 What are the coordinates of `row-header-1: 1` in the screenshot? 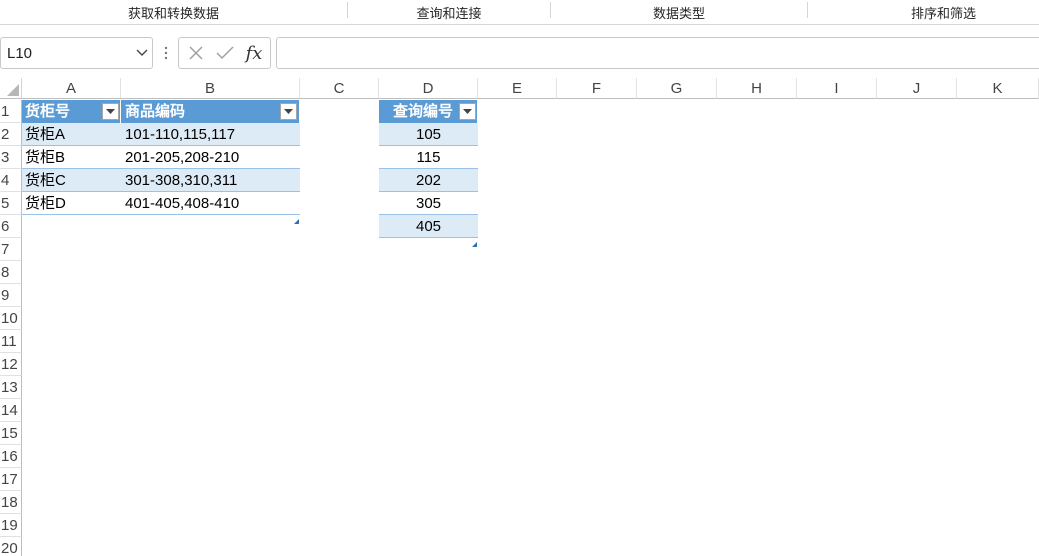 It's located at (11, 111).